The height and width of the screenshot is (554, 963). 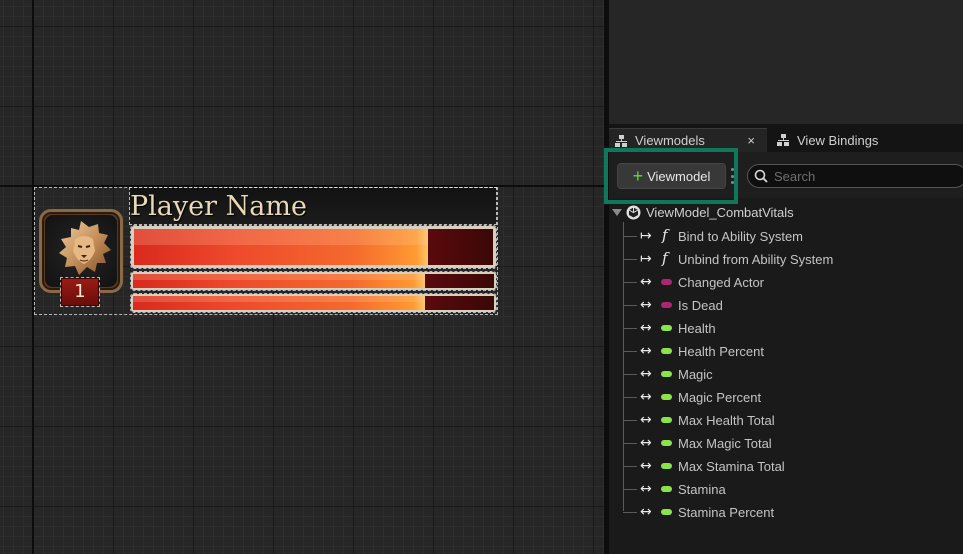 I want to click on canvas-origin-horizontal, so click(x=302, y=186).